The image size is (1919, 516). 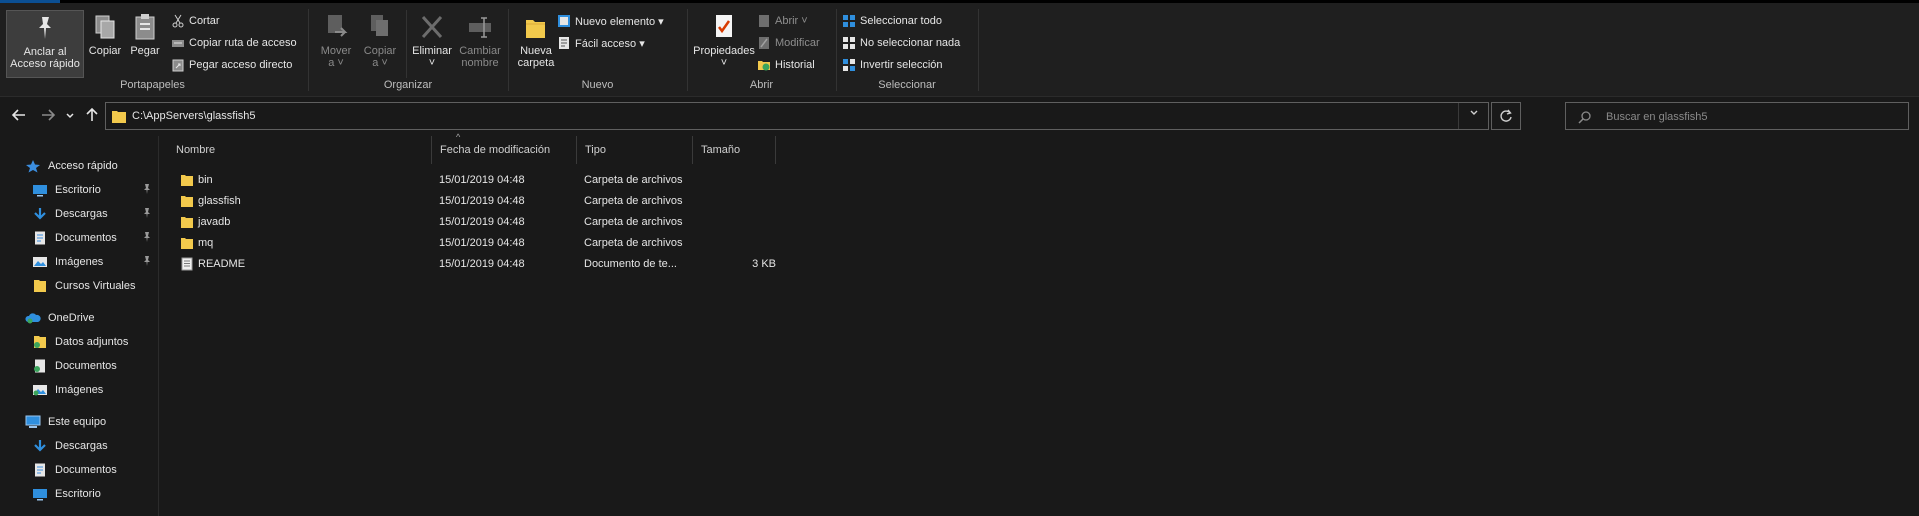 I want to click on move-to-button: Mover a ˅, so click(x=336, y=39).